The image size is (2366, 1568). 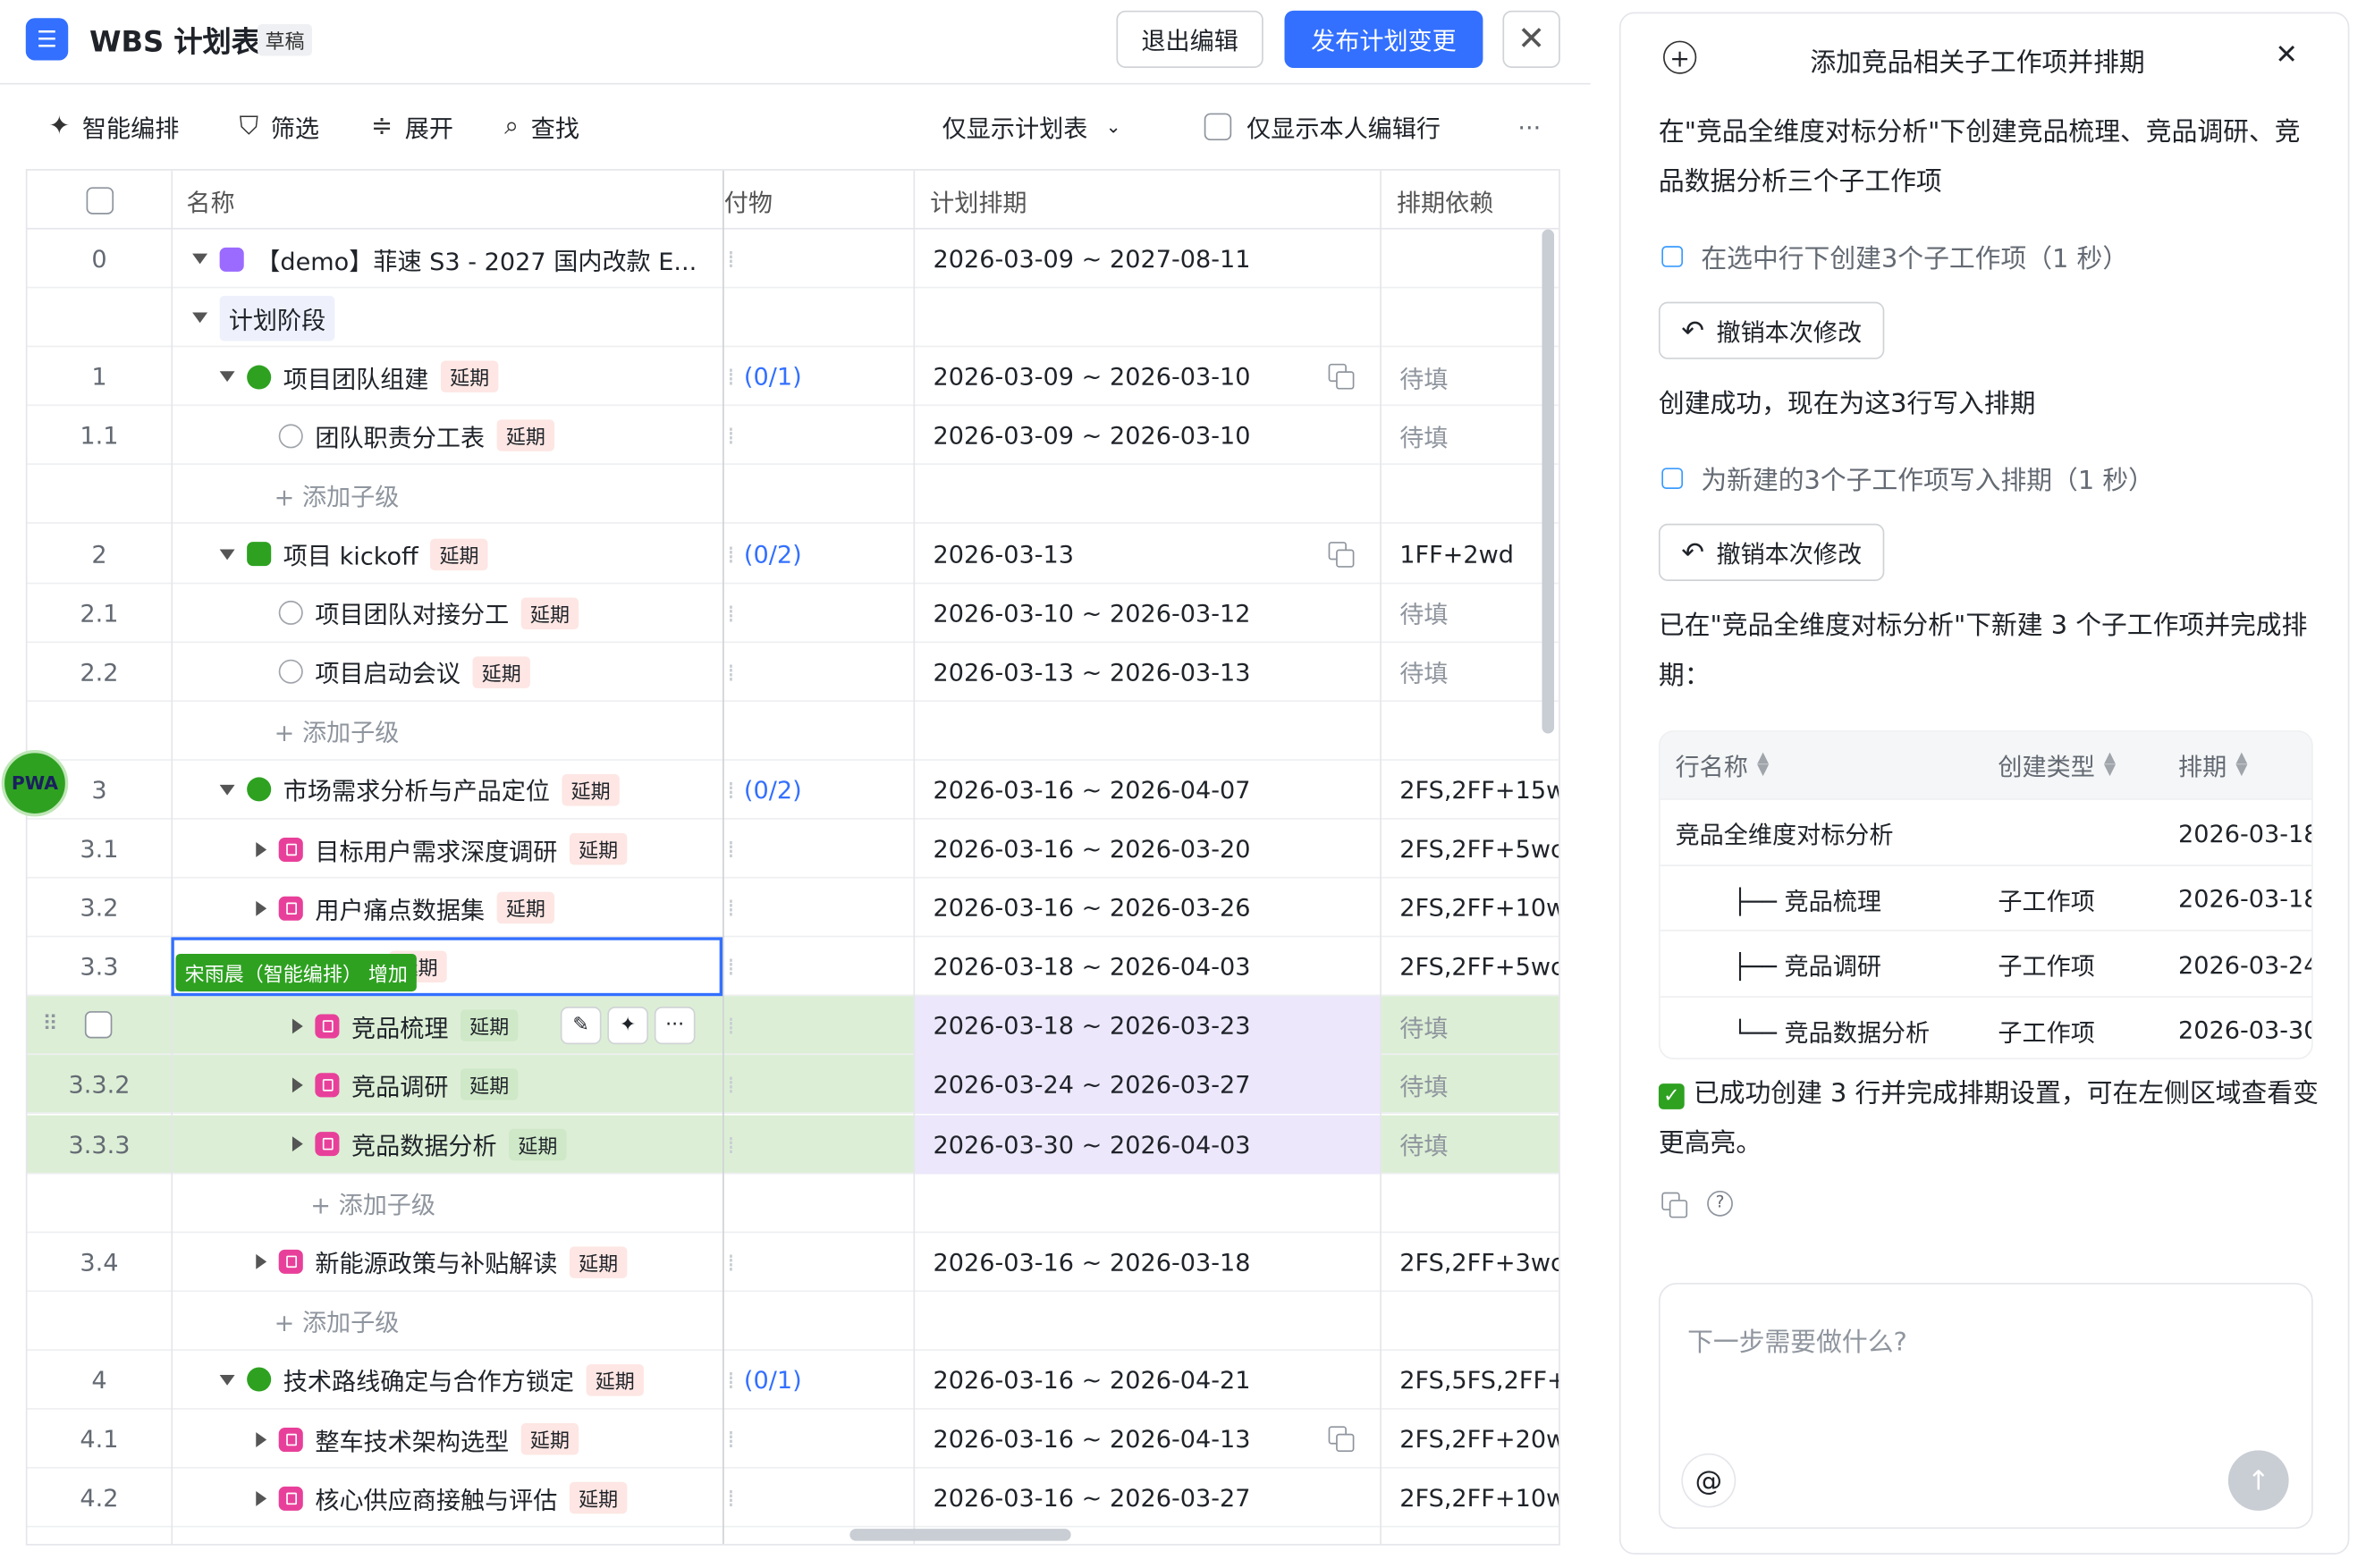 What do you see at coordinates (793, 436) in the screenshot?
I see `table-row: 1.1 团队职责分工表 延期 ⁞ 2026-03-09 ~ 2026-03-10 待填` at bounding box center [793, 436].